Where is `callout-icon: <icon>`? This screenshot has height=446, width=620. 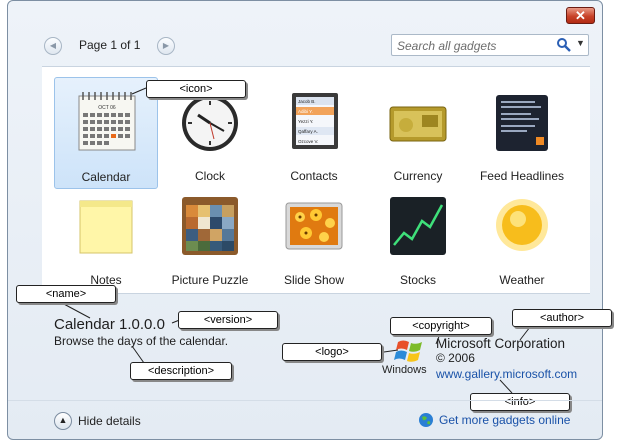
callout-icon: <icon> is located at coordinates (196, 89).